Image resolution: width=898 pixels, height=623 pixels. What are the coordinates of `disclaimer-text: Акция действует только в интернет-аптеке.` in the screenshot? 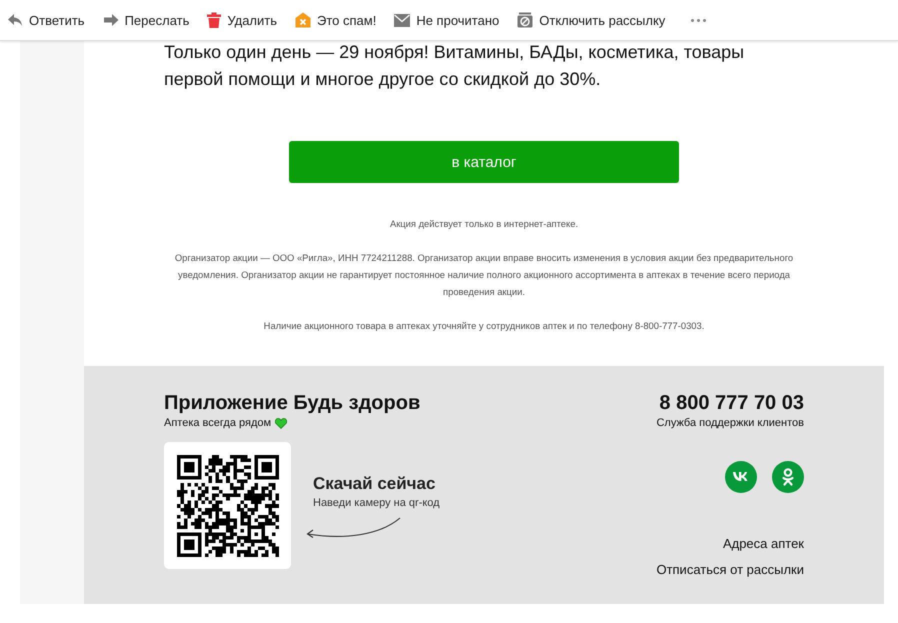 It's located at (484, 224).